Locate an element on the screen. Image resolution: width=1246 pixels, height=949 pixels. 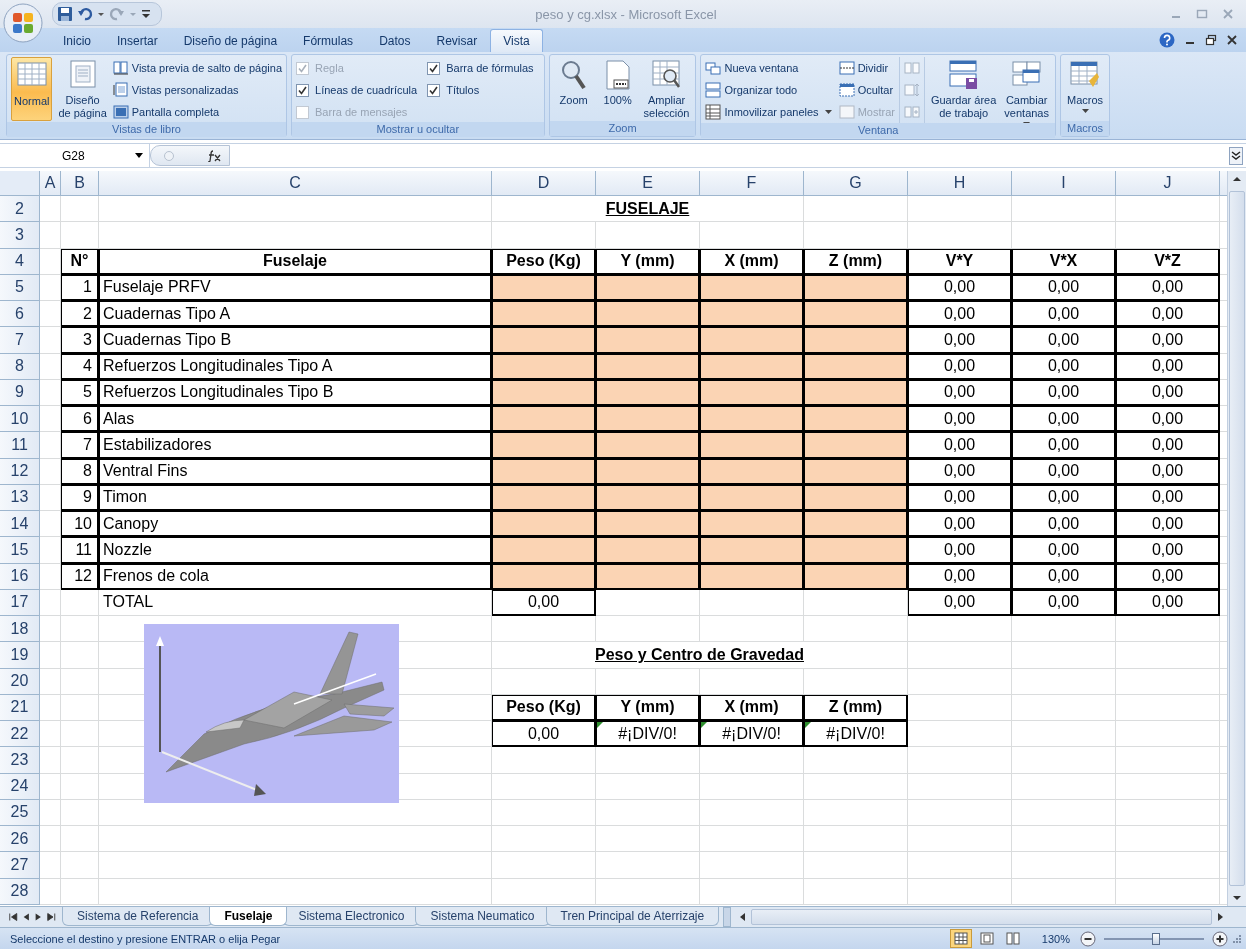
save-icon is located at coordinates (65, 14).